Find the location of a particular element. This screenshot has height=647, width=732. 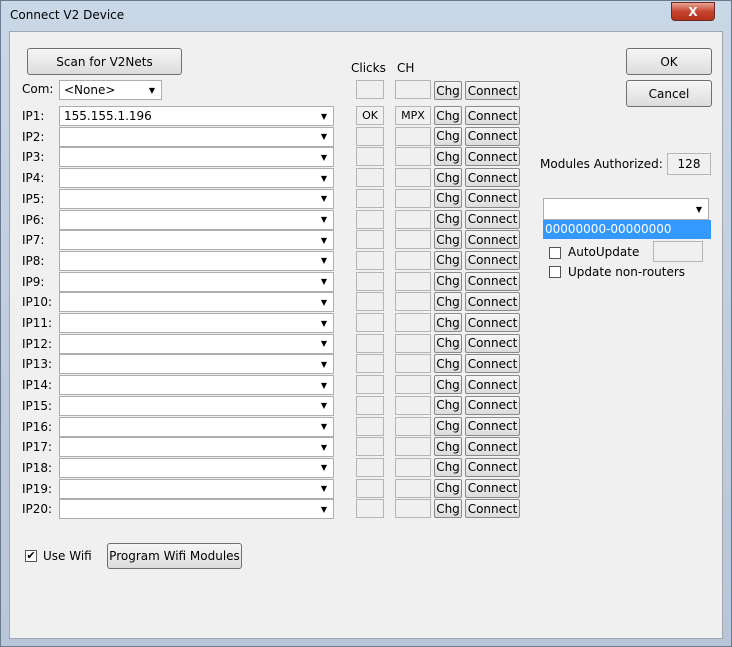

program-wifi-modules-button: Program Wifi Modules is located at coordinates (174, 556).